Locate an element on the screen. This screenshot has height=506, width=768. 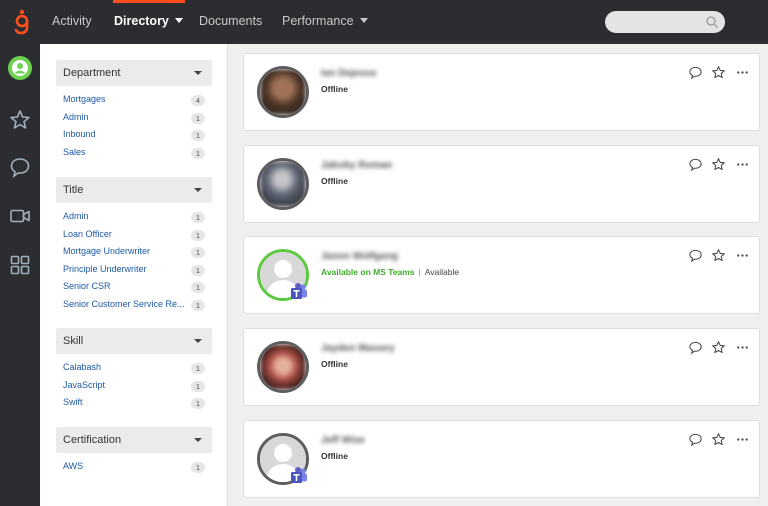
search-input is located at coordinates (665, 22).